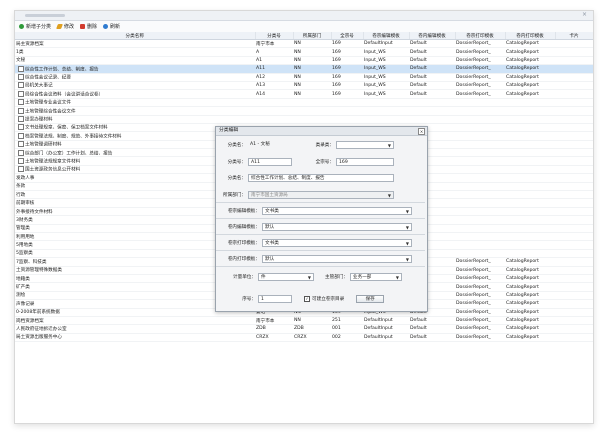 The image size is (608, 436). Describe the element at coordinates (270, 161) in the screenshot. I see `code-field: A11` at that location.